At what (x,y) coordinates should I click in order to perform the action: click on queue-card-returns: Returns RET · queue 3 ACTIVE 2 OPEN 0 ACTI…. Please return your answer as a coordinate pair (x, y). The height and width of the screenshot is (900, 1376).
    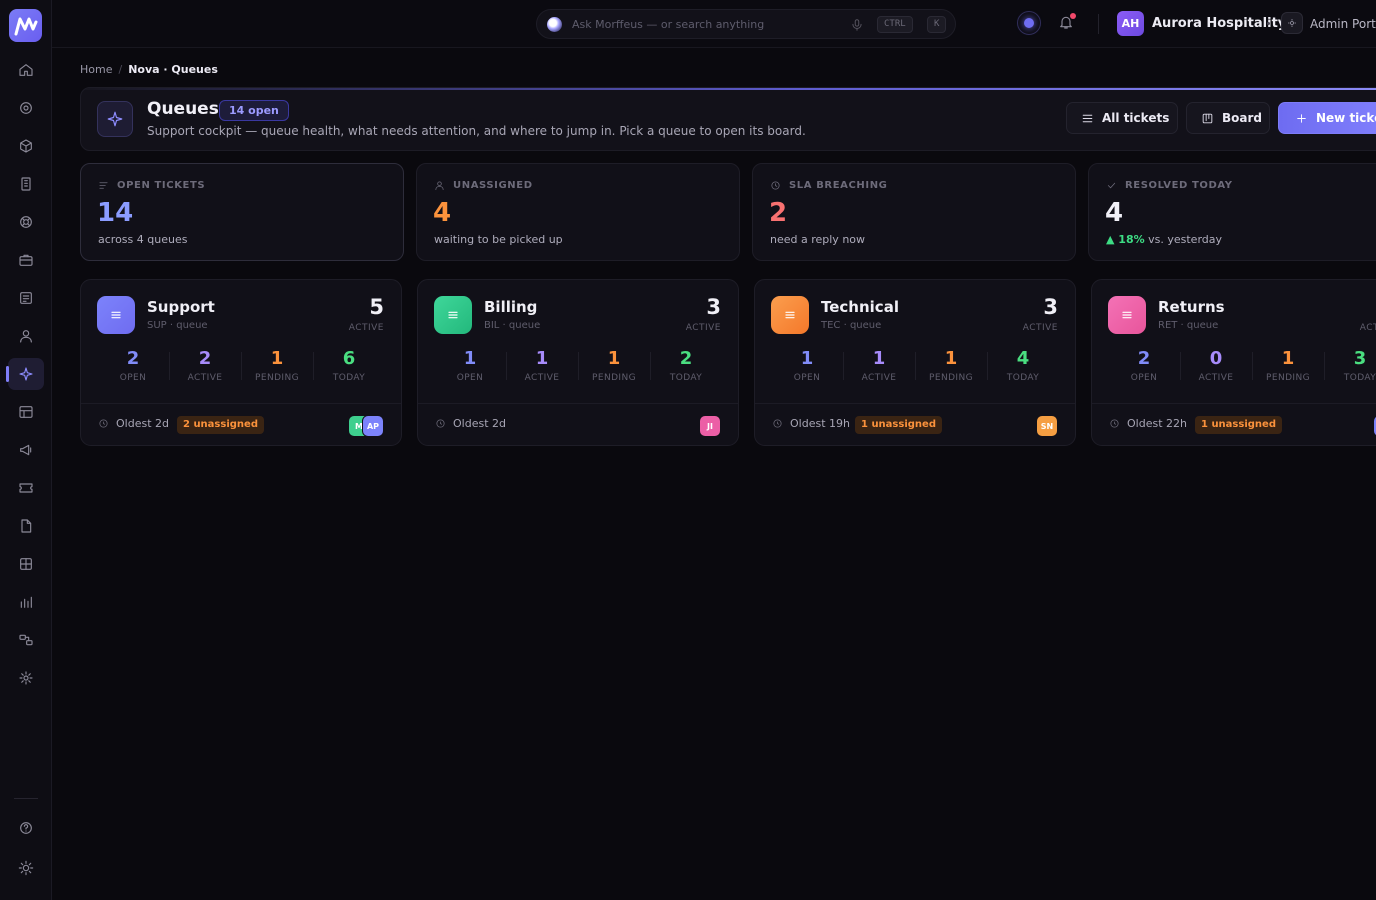
    Looking at the image, I should click on (1233, 362).